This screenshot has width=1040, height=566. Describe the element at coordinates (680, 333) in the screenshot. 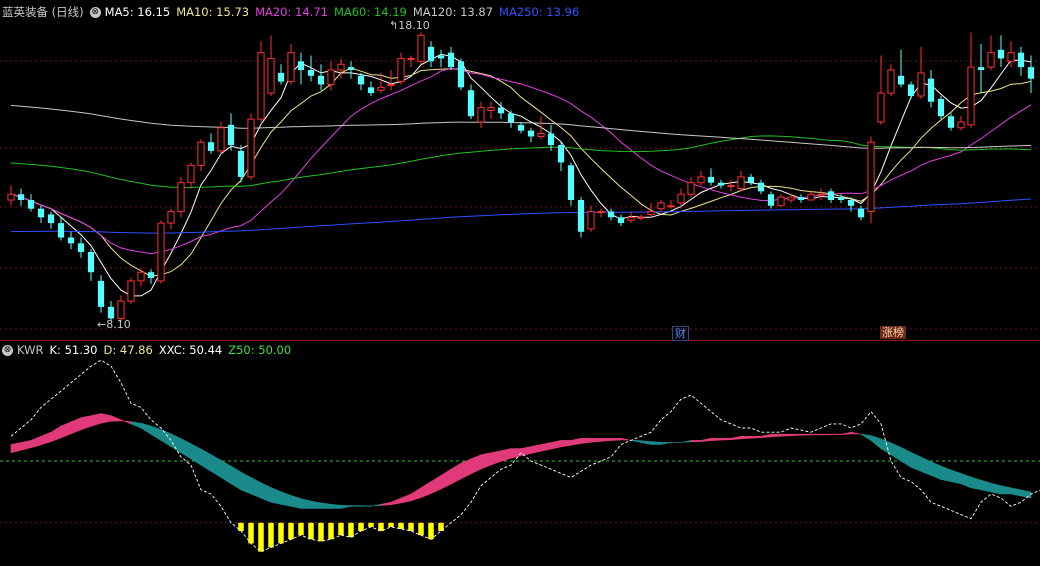

I see `finance-marker: 财` at that location.